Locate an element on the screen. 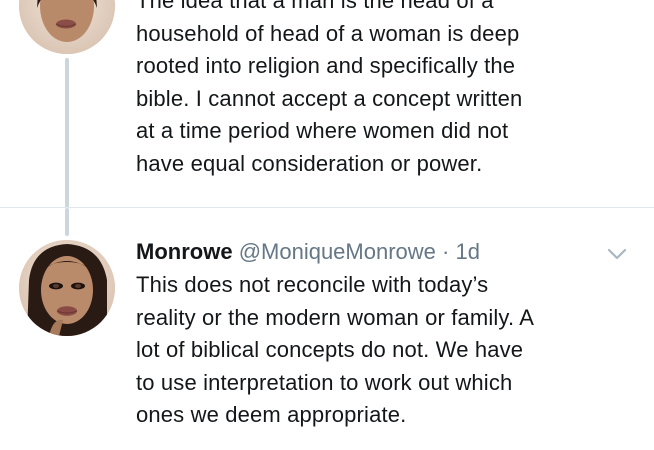 This screenshot has height=450, width=654. tweet-header: Monrowe @MoniqueMonrowe · 1d is located at coordinates (308, 252).